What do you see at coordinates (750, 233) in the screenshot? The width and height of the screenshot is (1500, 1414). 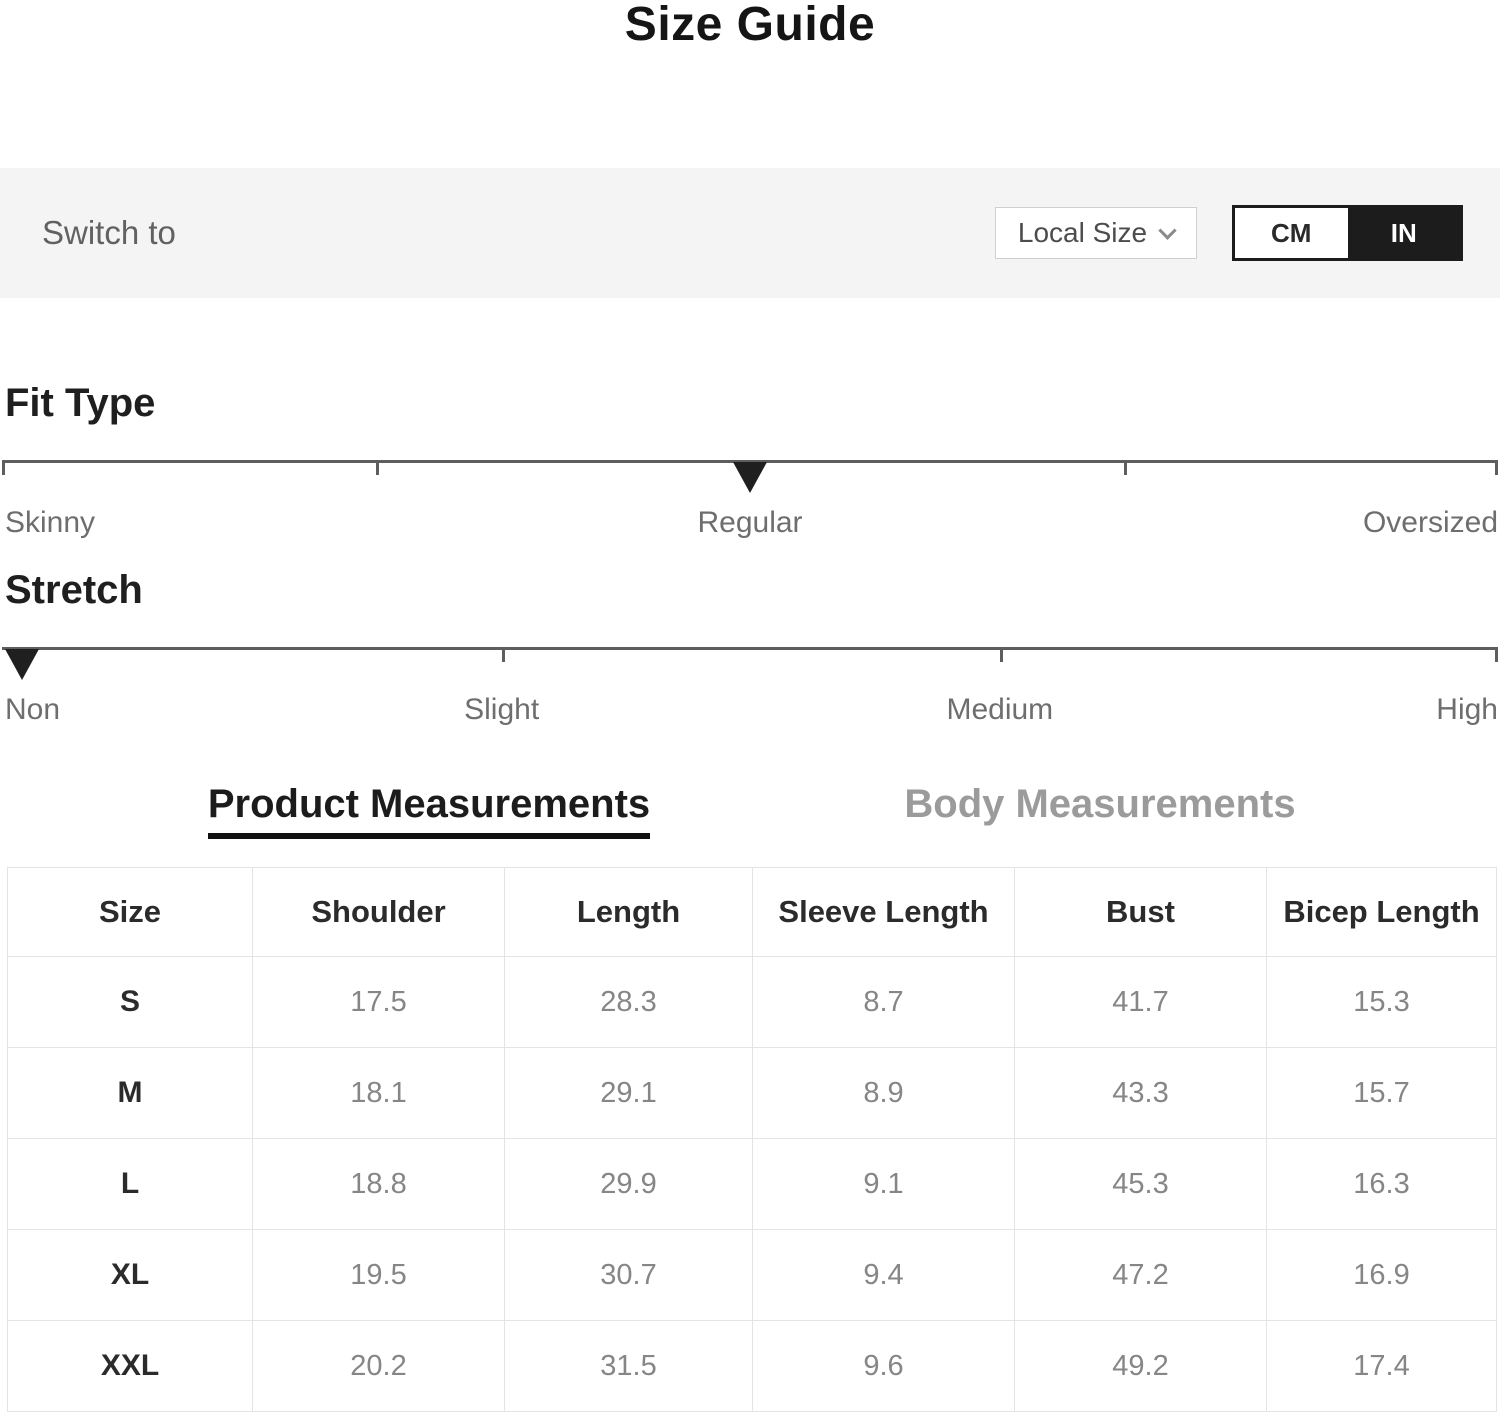 I see `unit-switch-bar: Switch to Local Size CM IN` at bounding box center [750, 233].